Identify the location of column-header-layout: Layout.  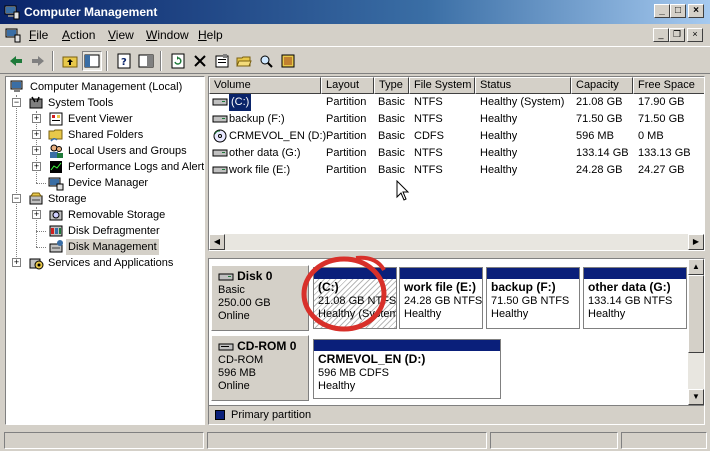
(347, 85).